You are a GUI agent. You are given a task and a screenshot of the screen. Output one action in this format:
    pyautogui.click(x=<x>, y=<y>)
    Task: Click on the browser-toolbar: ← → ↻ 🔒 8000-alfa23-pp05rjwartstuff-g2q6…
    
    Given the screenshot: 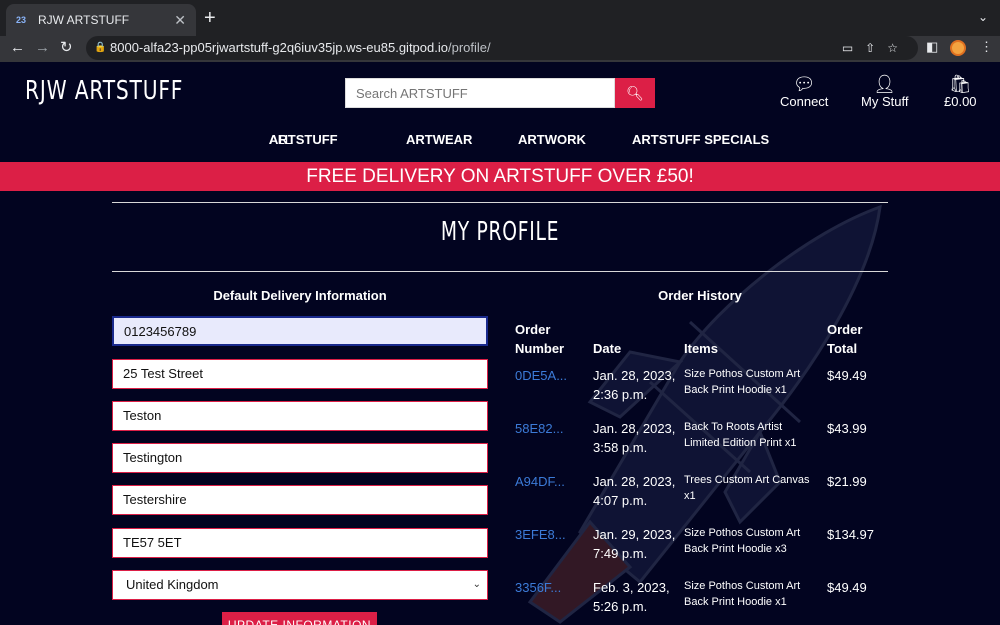 What is the action you would take?
    pyautogui.click(x=500, y=49)
    